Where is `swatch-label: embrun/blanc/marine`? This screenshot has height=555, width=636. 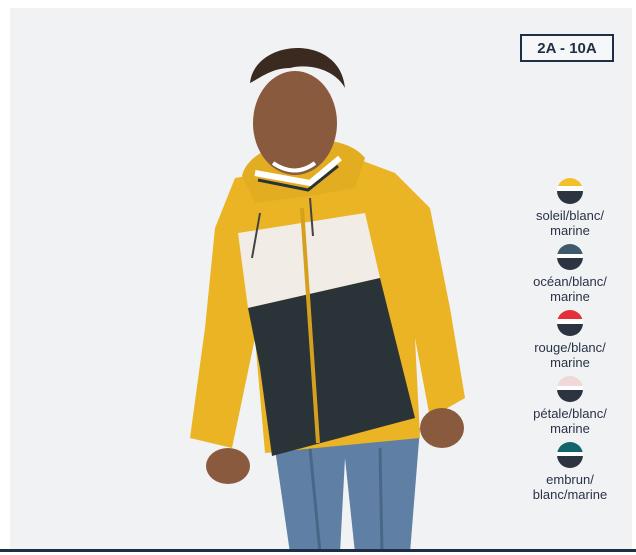 swatch-label: embrun/blanc/marine is located at coordinates (570, 487).